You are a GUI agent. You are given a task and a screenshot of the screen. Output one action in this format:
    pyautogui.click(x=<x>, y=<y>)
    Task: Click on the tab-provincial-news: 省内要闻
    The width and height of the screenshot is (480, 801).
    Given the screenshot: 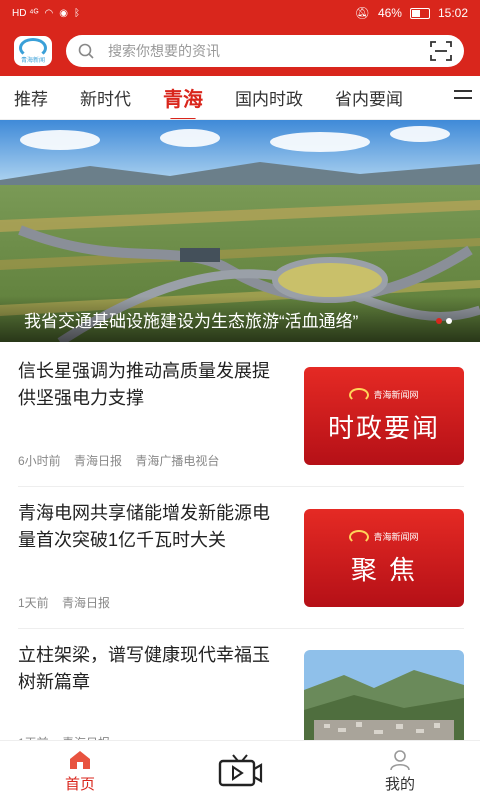 What is the action you would take?
    pyautogui.click(x=369, y=97)
    